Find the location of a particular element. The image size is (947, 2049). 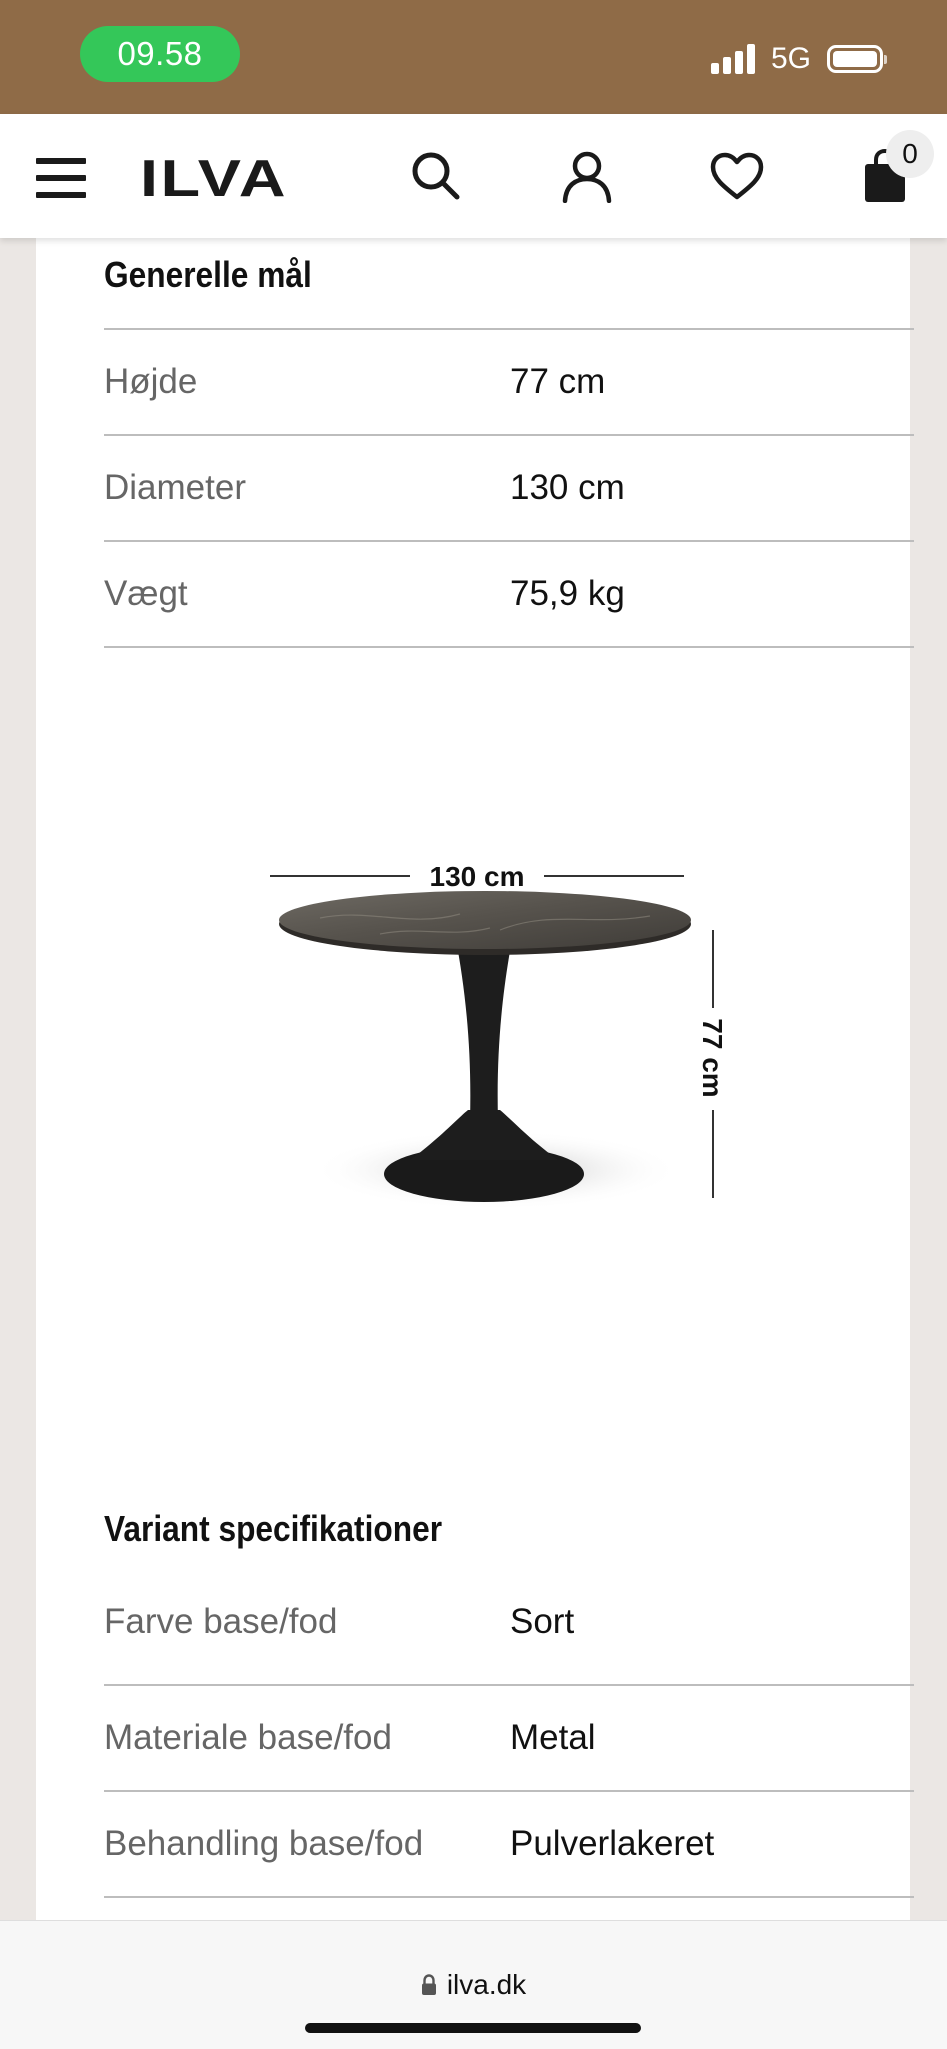

spec-value: 77 cm is located at coordinates (558, 381).